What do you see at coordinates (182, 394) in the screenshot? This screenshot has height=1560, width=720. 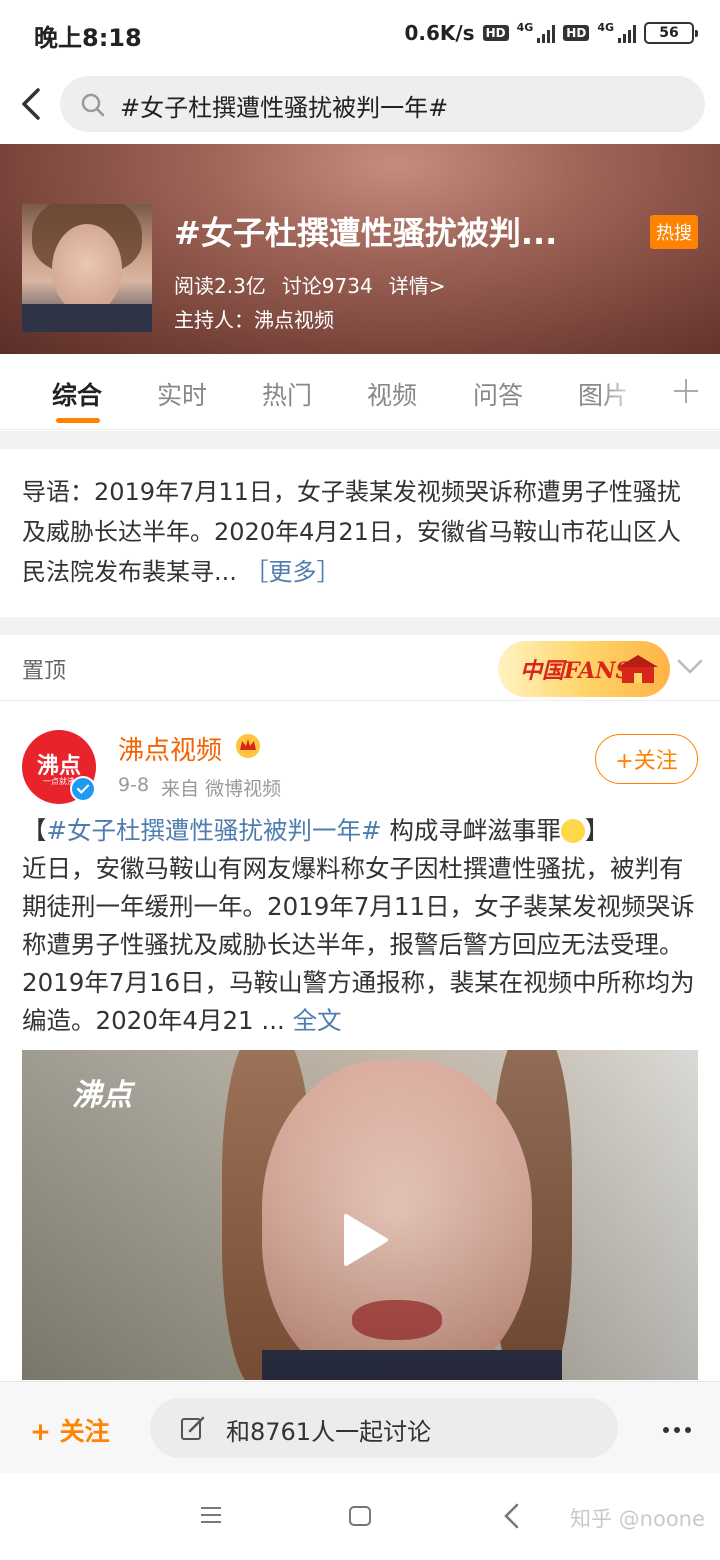 I see `tab-realtime: 实时` at bounding box center [182, 394].